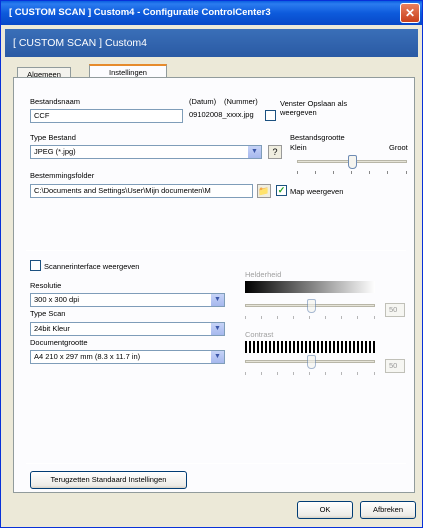 The width and height of the screenshot is (423, 528). I want to click on filename-label: Bestandsnaam, so click(55, 101).